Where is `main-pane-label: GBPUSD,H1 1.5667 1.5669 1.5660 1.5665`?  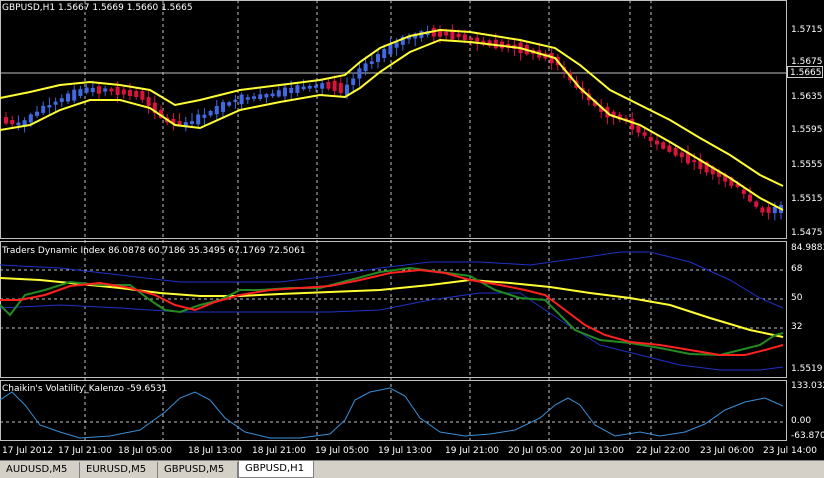
main-pane-label: GBPUSD,H1 1.5667 1.5669 1.5660 1.5665 is located at coordinates (97, 8).